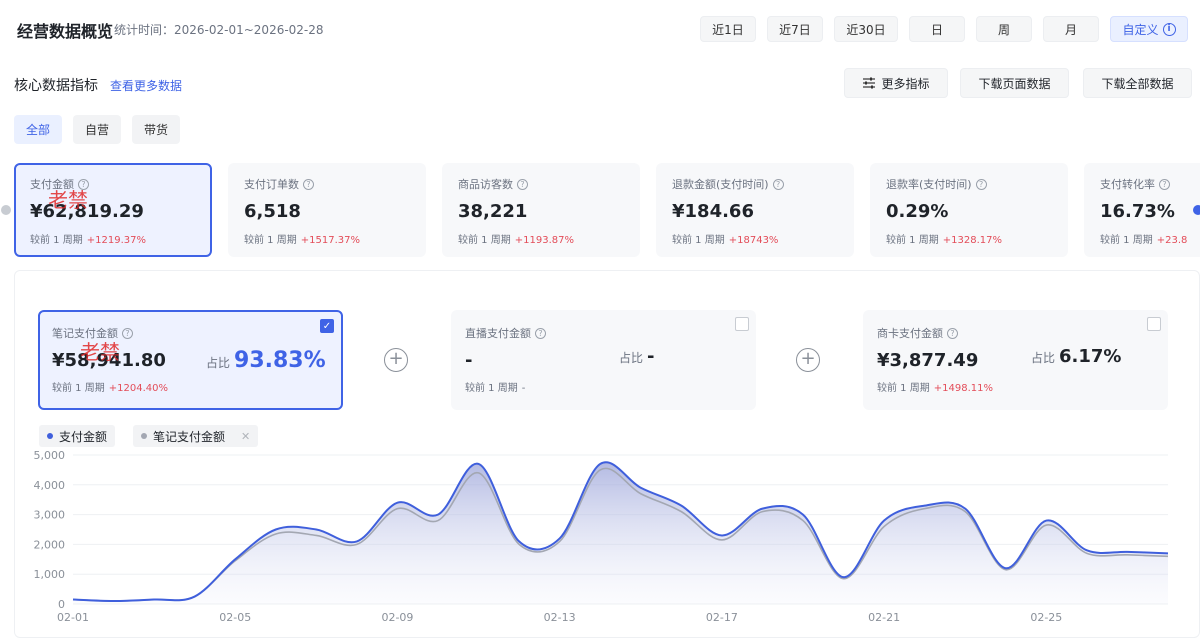  What do you see at coordinates (722, 617) in the screenshot?
I see `x-tick-label: 02-17` at bounding box center [722, 617].